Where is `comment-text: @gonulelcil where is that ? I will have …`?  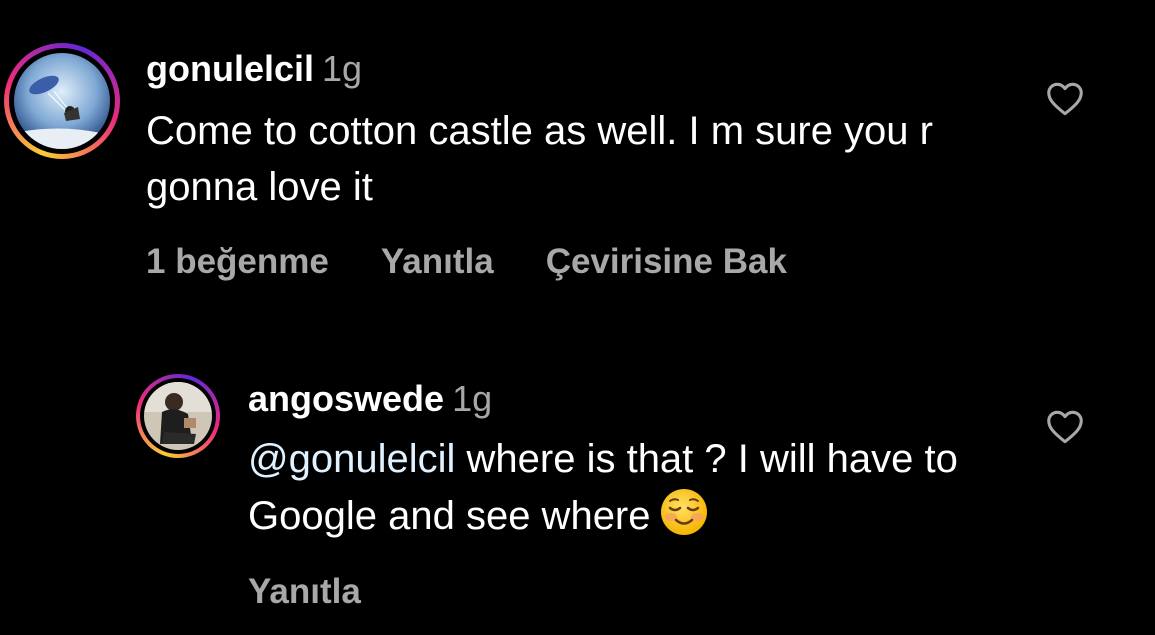 comment-text: @gonulelcil where is that ? I will have … is located at coordinates (608, 487).